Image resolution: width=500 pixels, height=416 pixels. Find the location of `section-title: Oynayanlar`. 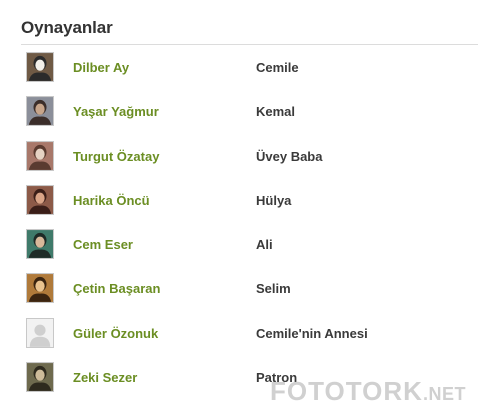

section-title: Oynayanlar is located at coordinates (67, 27).